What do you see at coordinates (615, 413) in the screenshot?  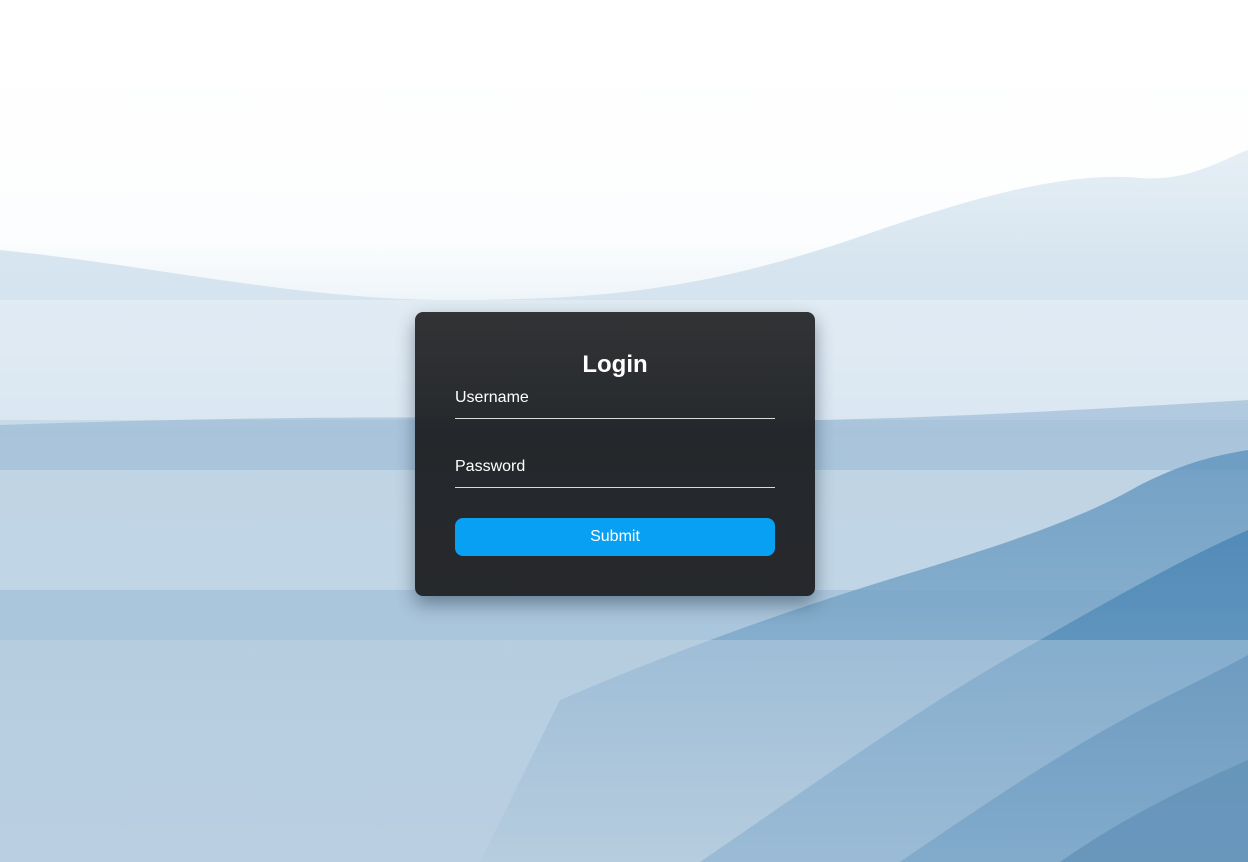 I see `username-input` at bounding box center [615, 413].